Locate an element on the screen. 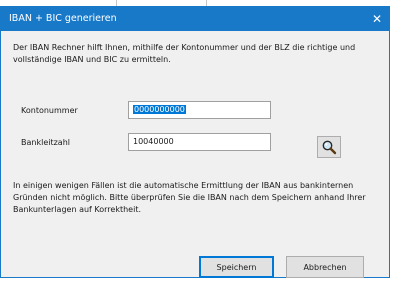  bankleitzahl-value: 10040000 is located at coordinates (153, 141).